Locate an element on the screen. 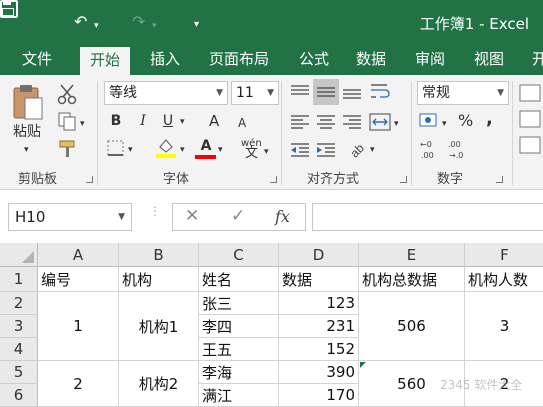  tab-file: 文件 is located at coordinates (37, 60).